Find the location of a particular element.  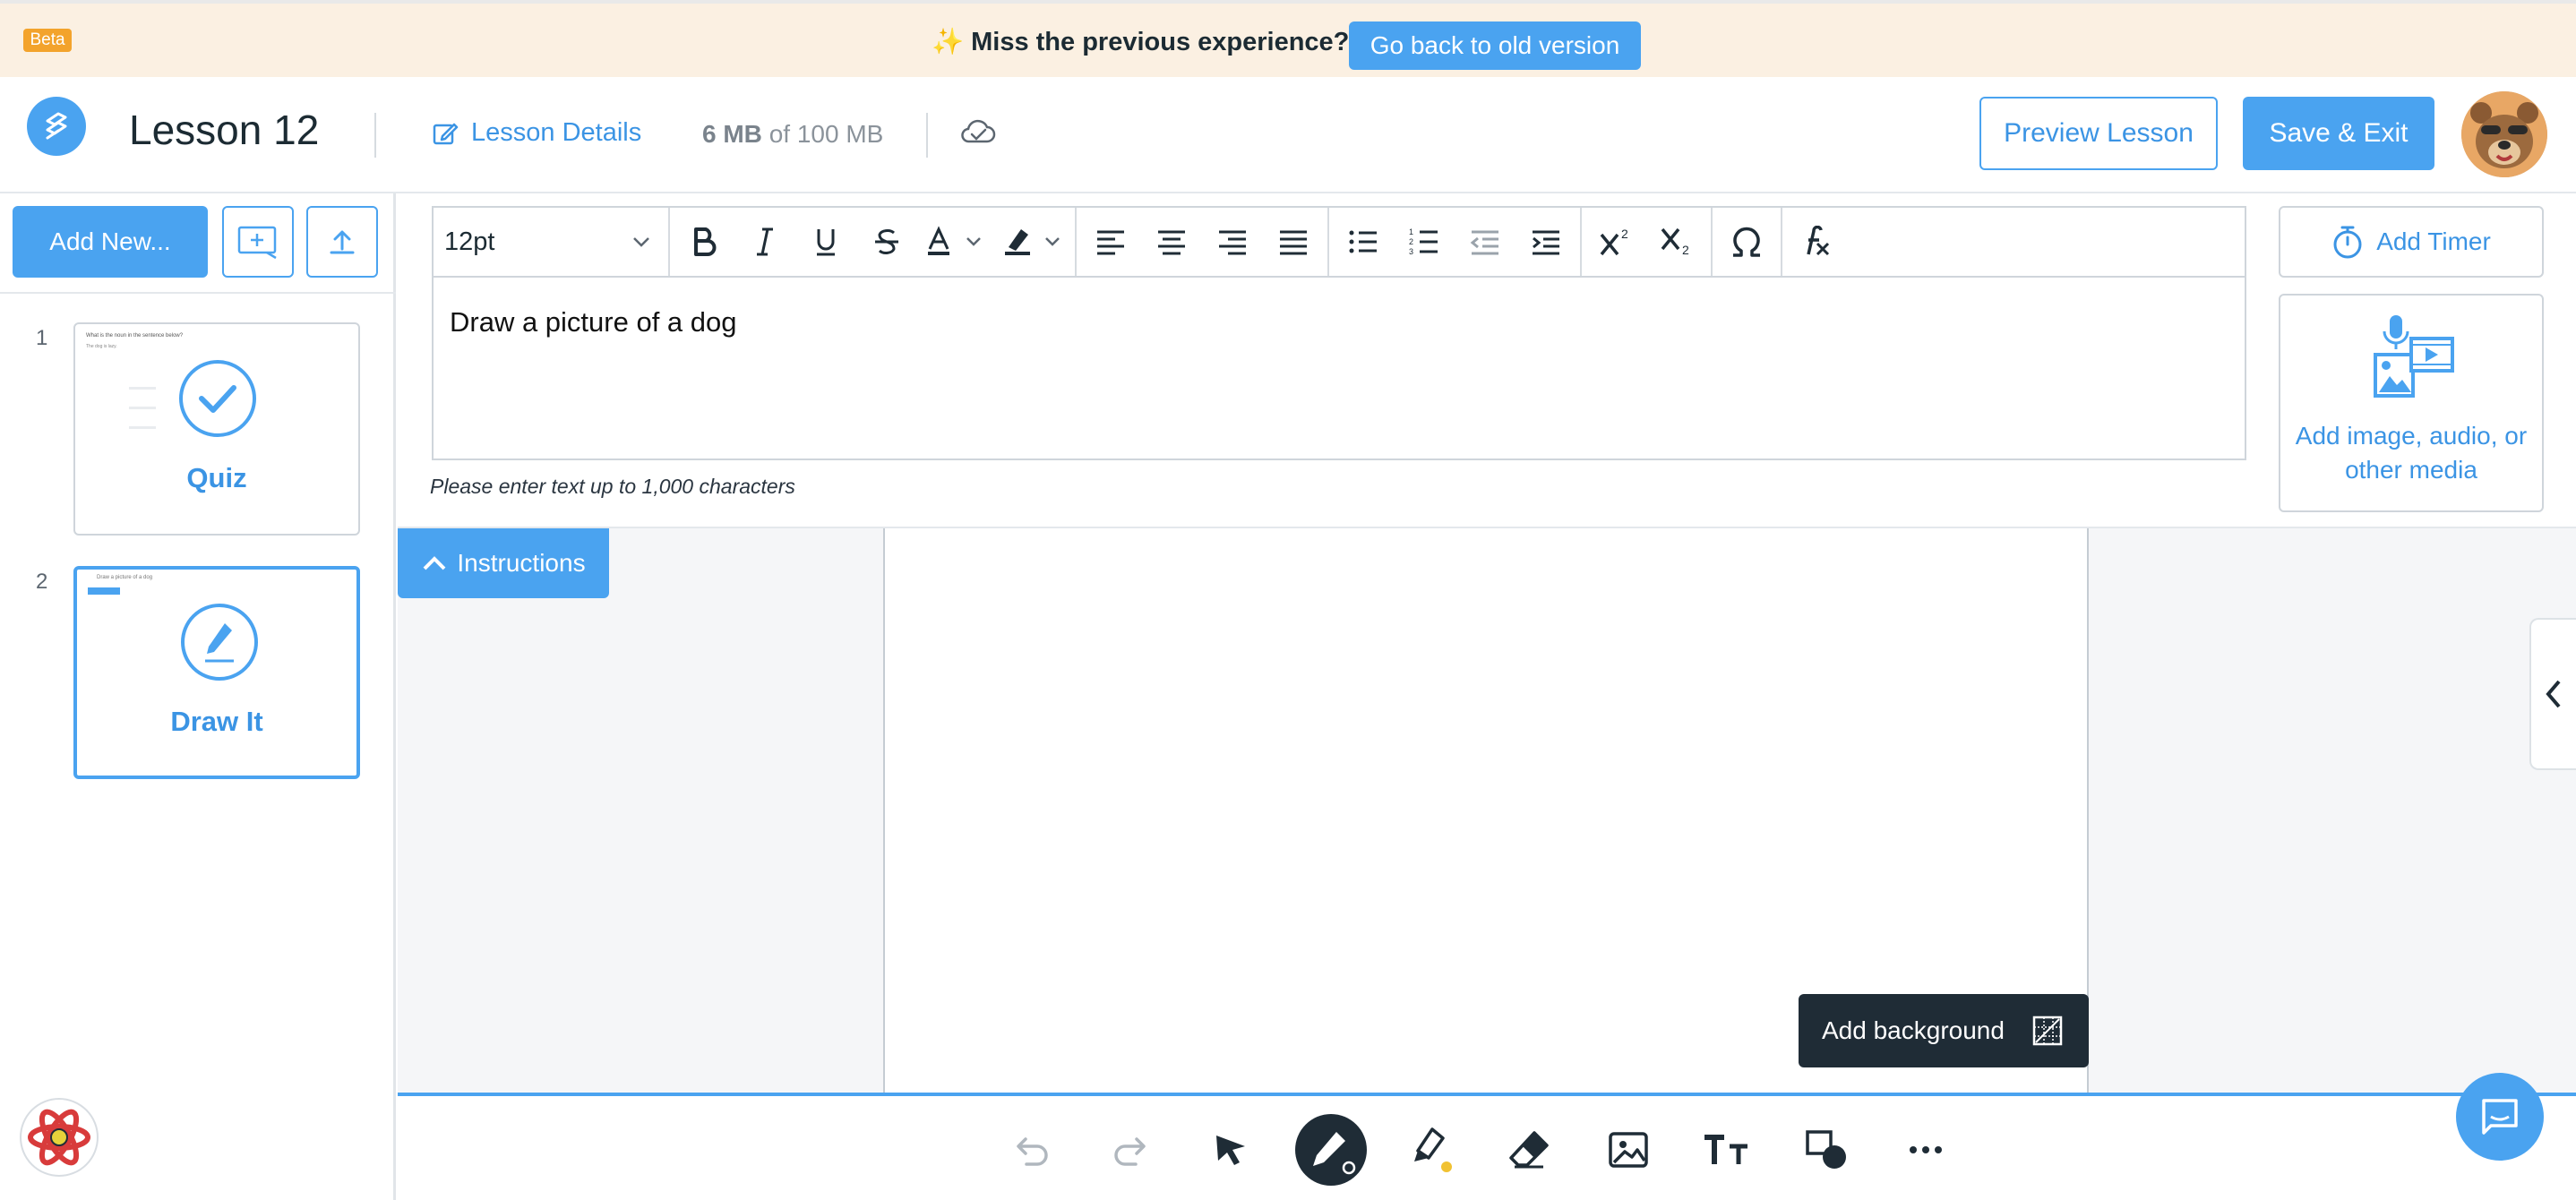

align-center-button is located at coordinates (1171, 242).